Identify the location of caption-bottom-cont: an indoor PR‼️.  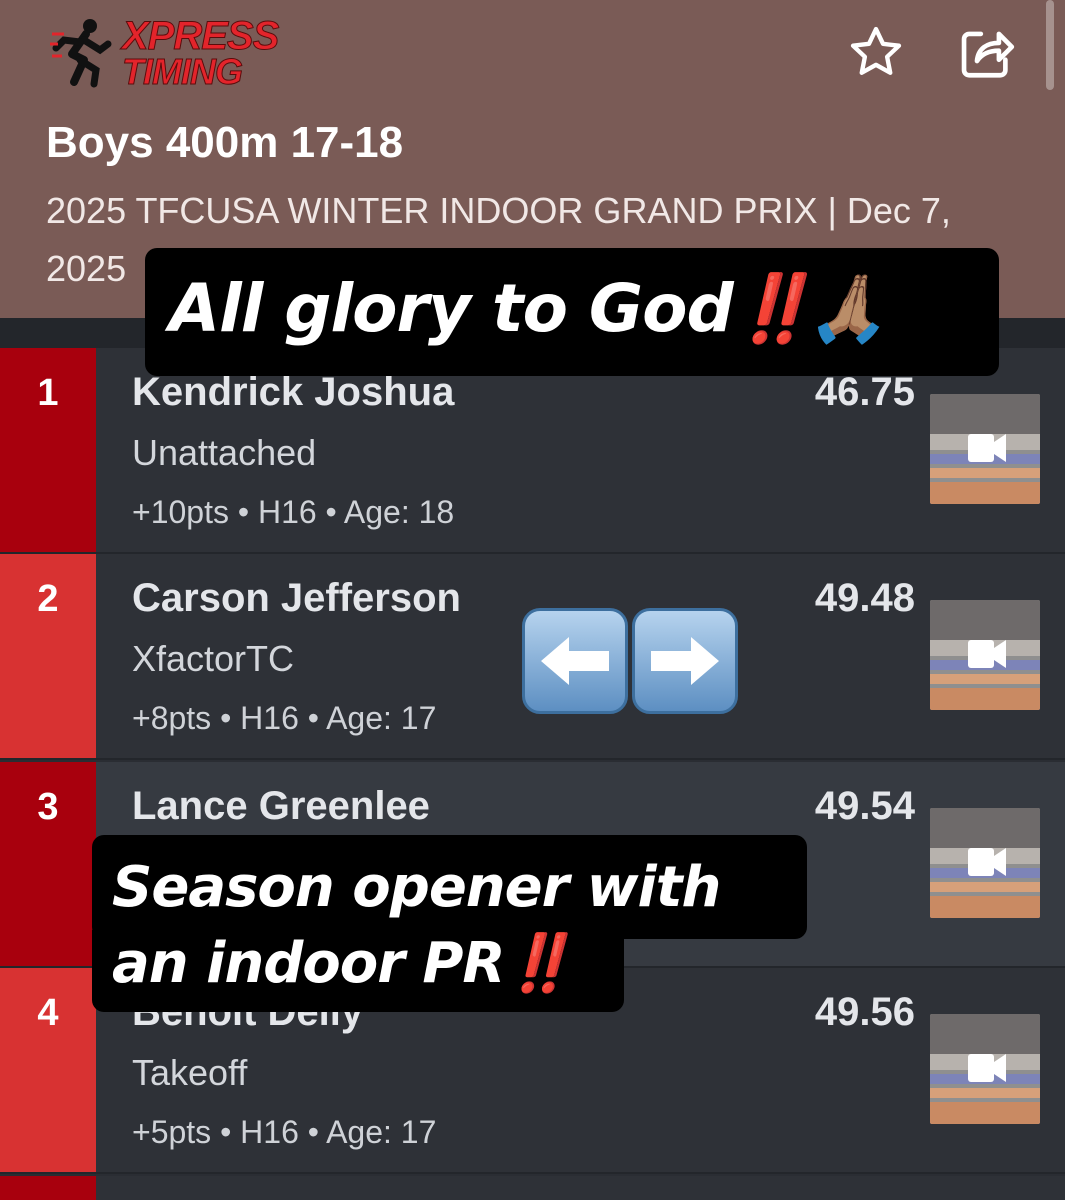
(358, 971).